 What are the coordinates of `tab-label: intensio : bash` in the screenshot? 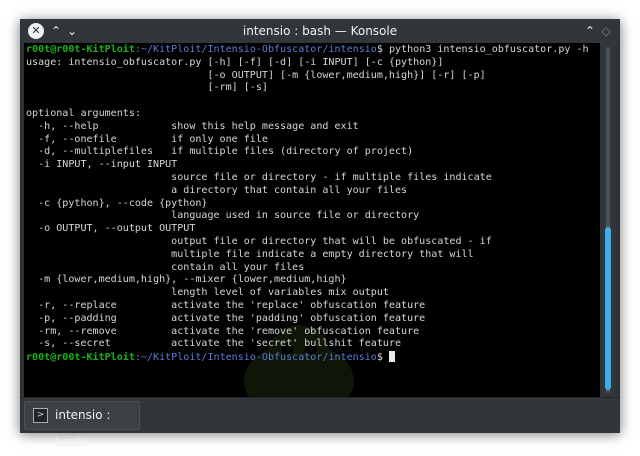 It's located at (83, 428).